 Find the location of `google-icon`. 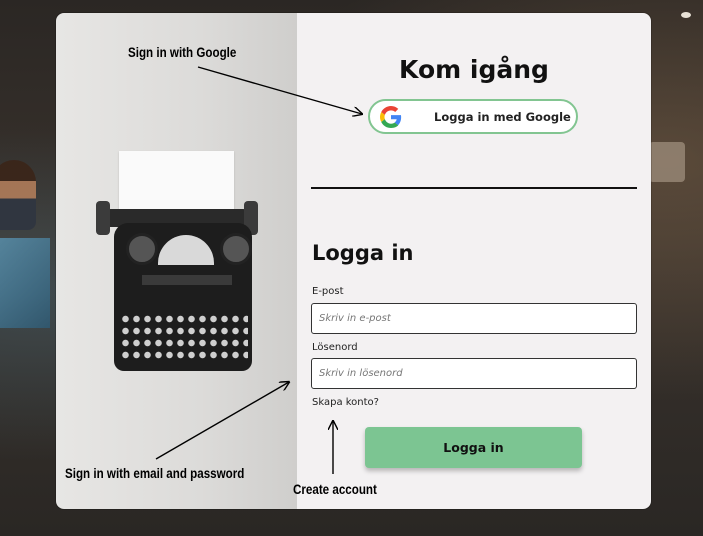

google-icon is located at coordinates (391, 116).